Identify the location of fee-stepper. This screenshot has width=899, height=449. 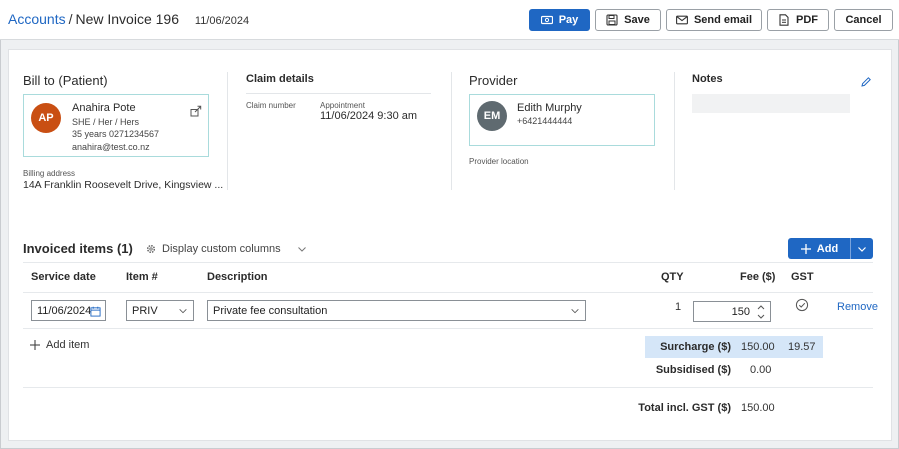
(761, 312).